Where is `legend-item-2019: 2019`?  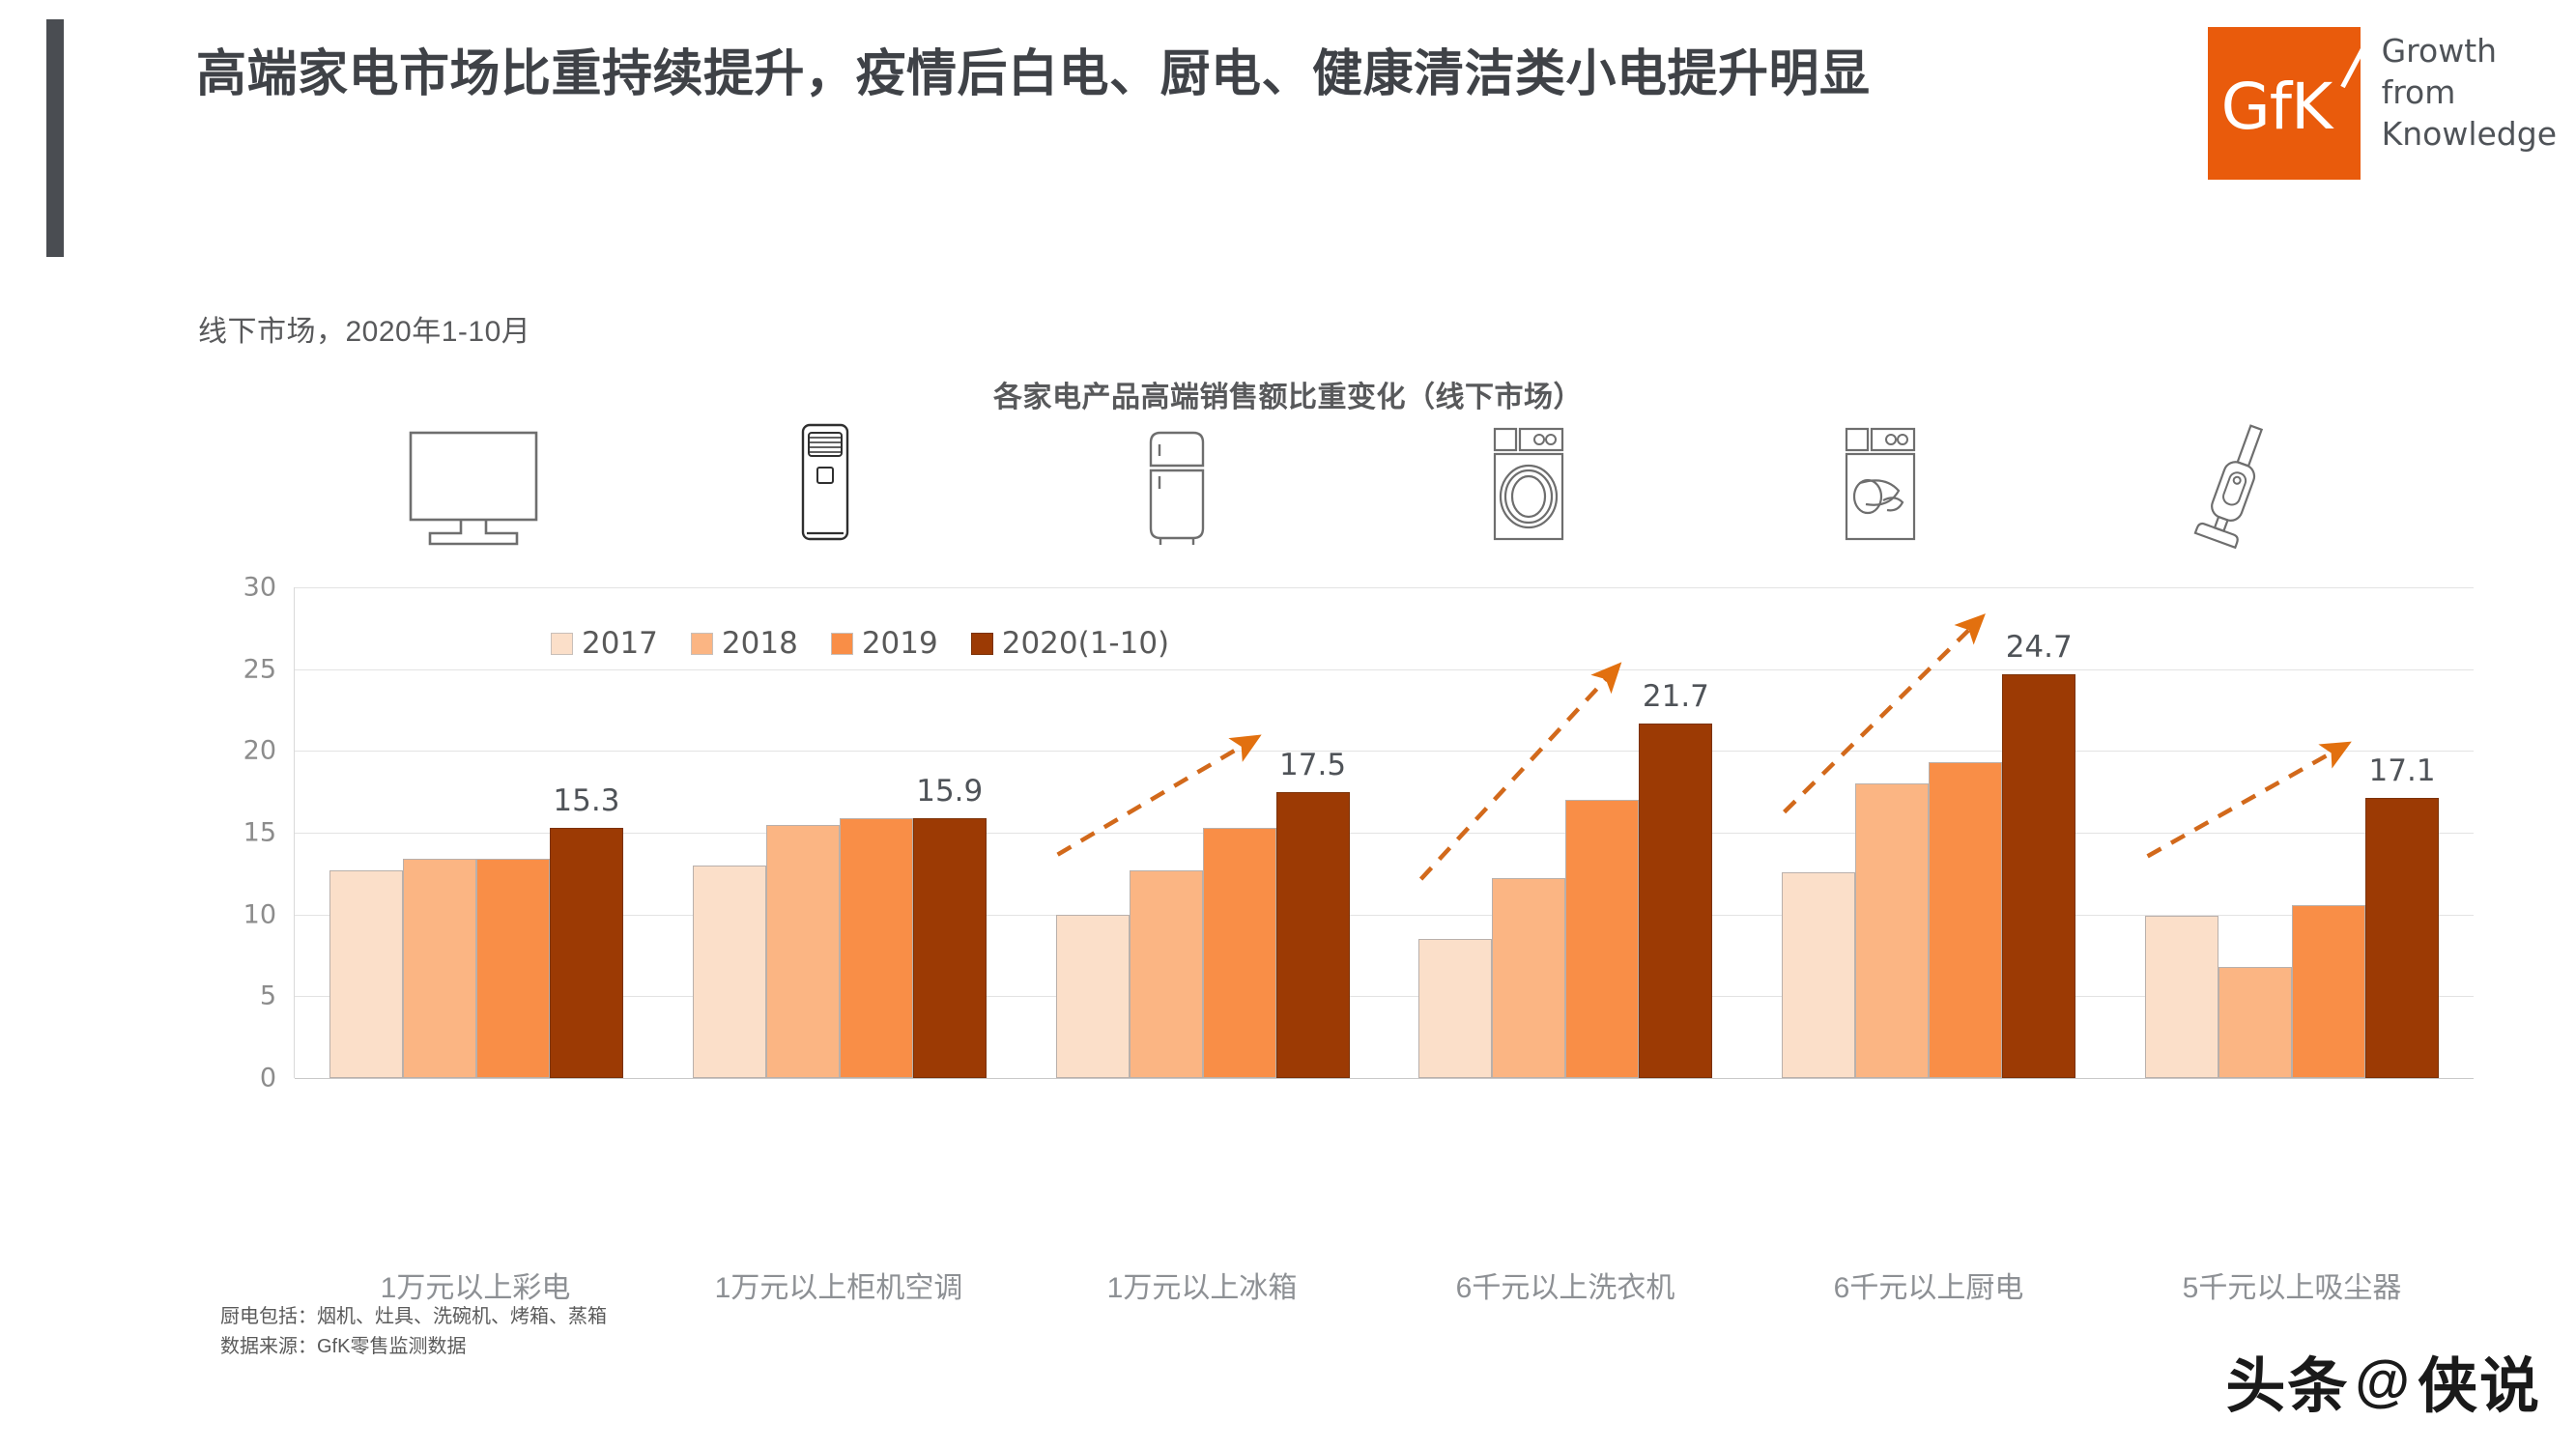 legend-item-2019: 2019 is located at coordinates (884, 643).